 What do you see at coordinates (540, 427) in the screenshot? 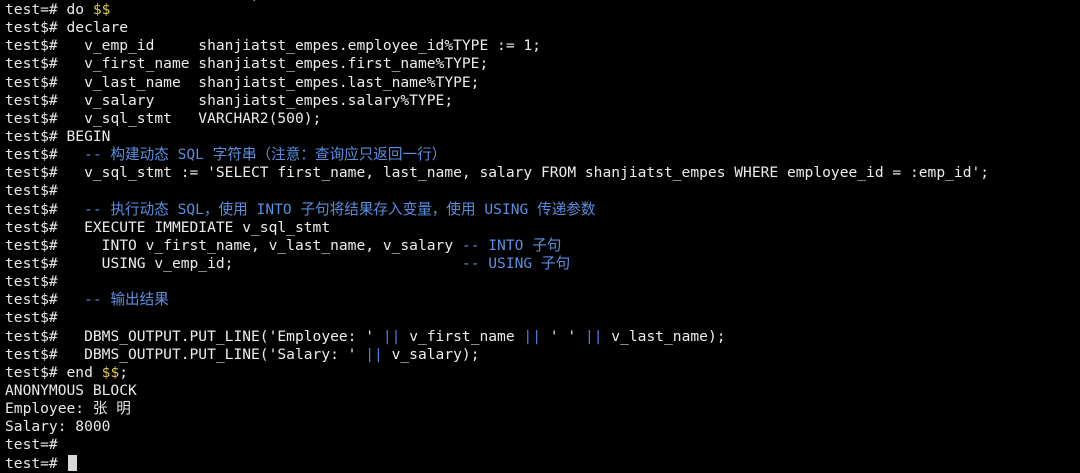
I see `output-line: Salary: 8000` at bounding box center [540, 427].